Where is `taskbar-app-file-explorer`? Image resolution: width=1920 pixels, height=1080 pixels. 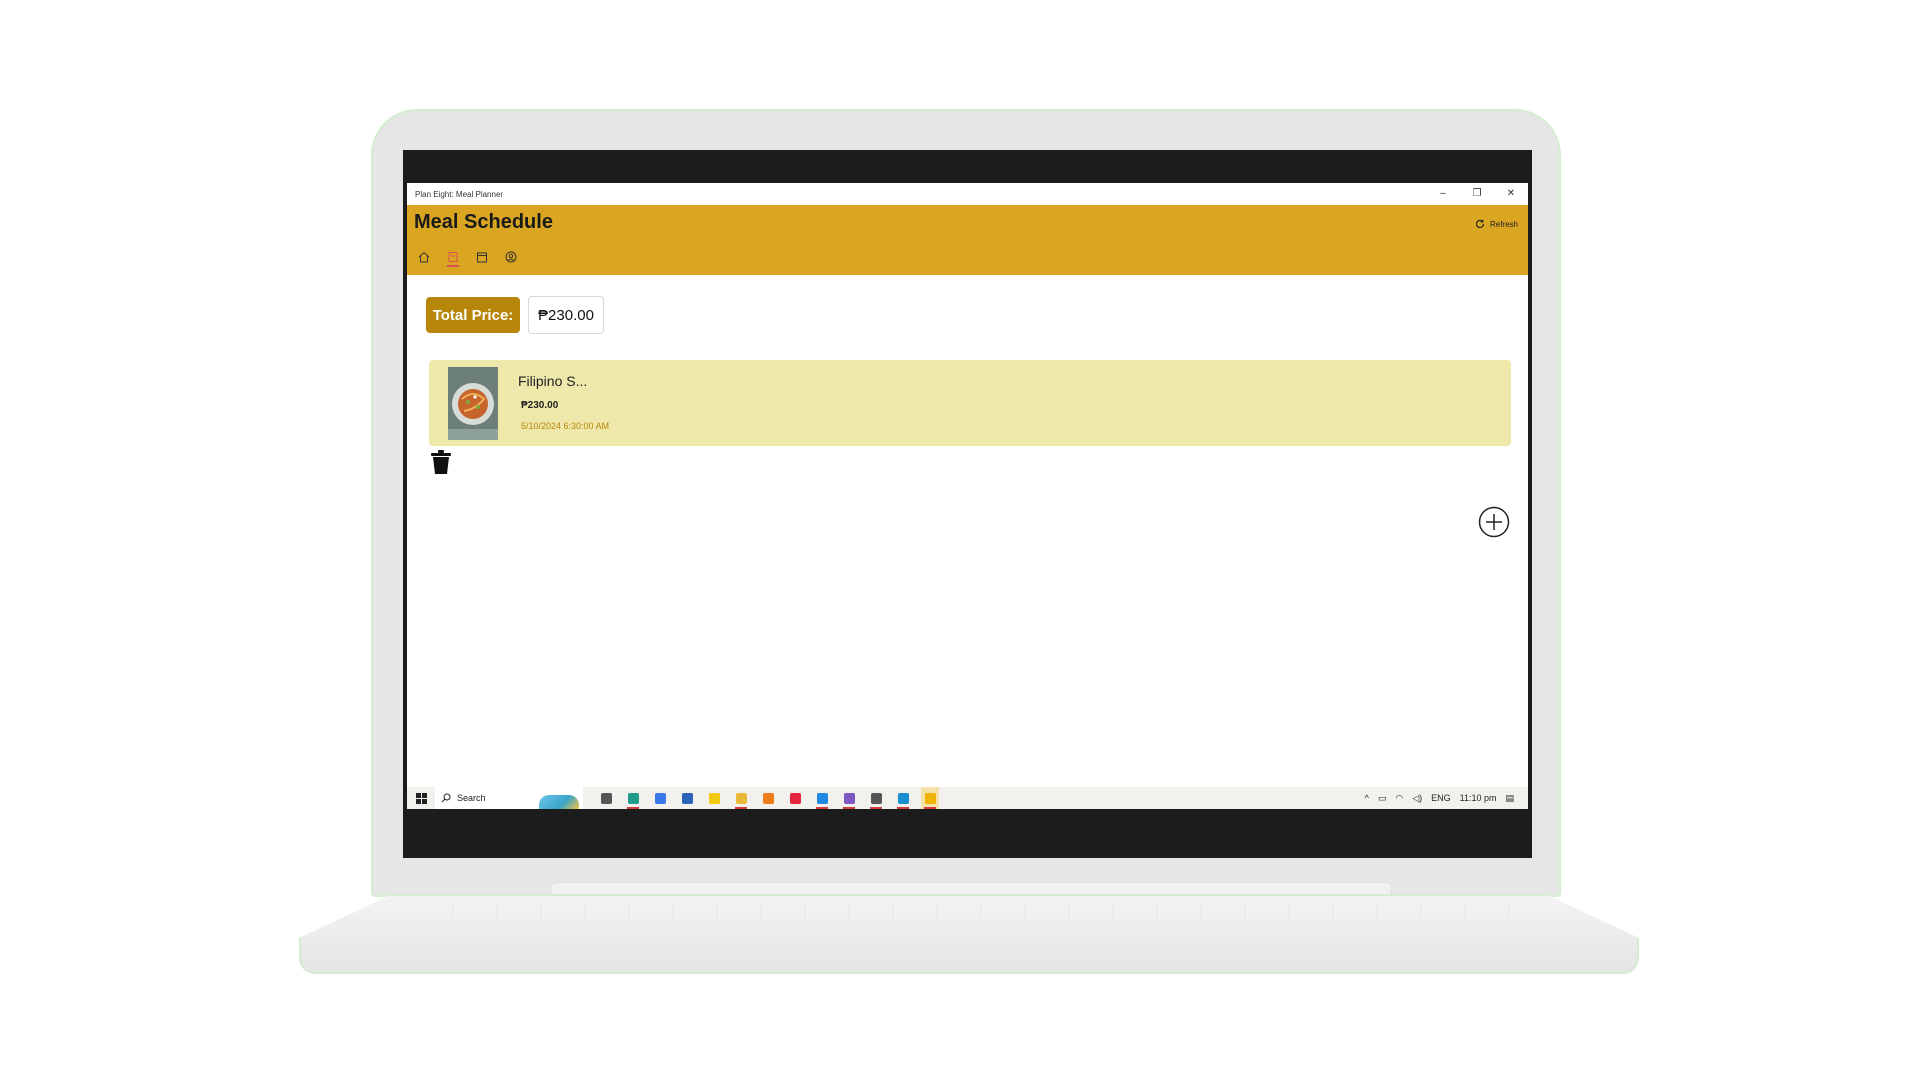
taskbar-app-file-explorer is located at coordinates (741, 798).